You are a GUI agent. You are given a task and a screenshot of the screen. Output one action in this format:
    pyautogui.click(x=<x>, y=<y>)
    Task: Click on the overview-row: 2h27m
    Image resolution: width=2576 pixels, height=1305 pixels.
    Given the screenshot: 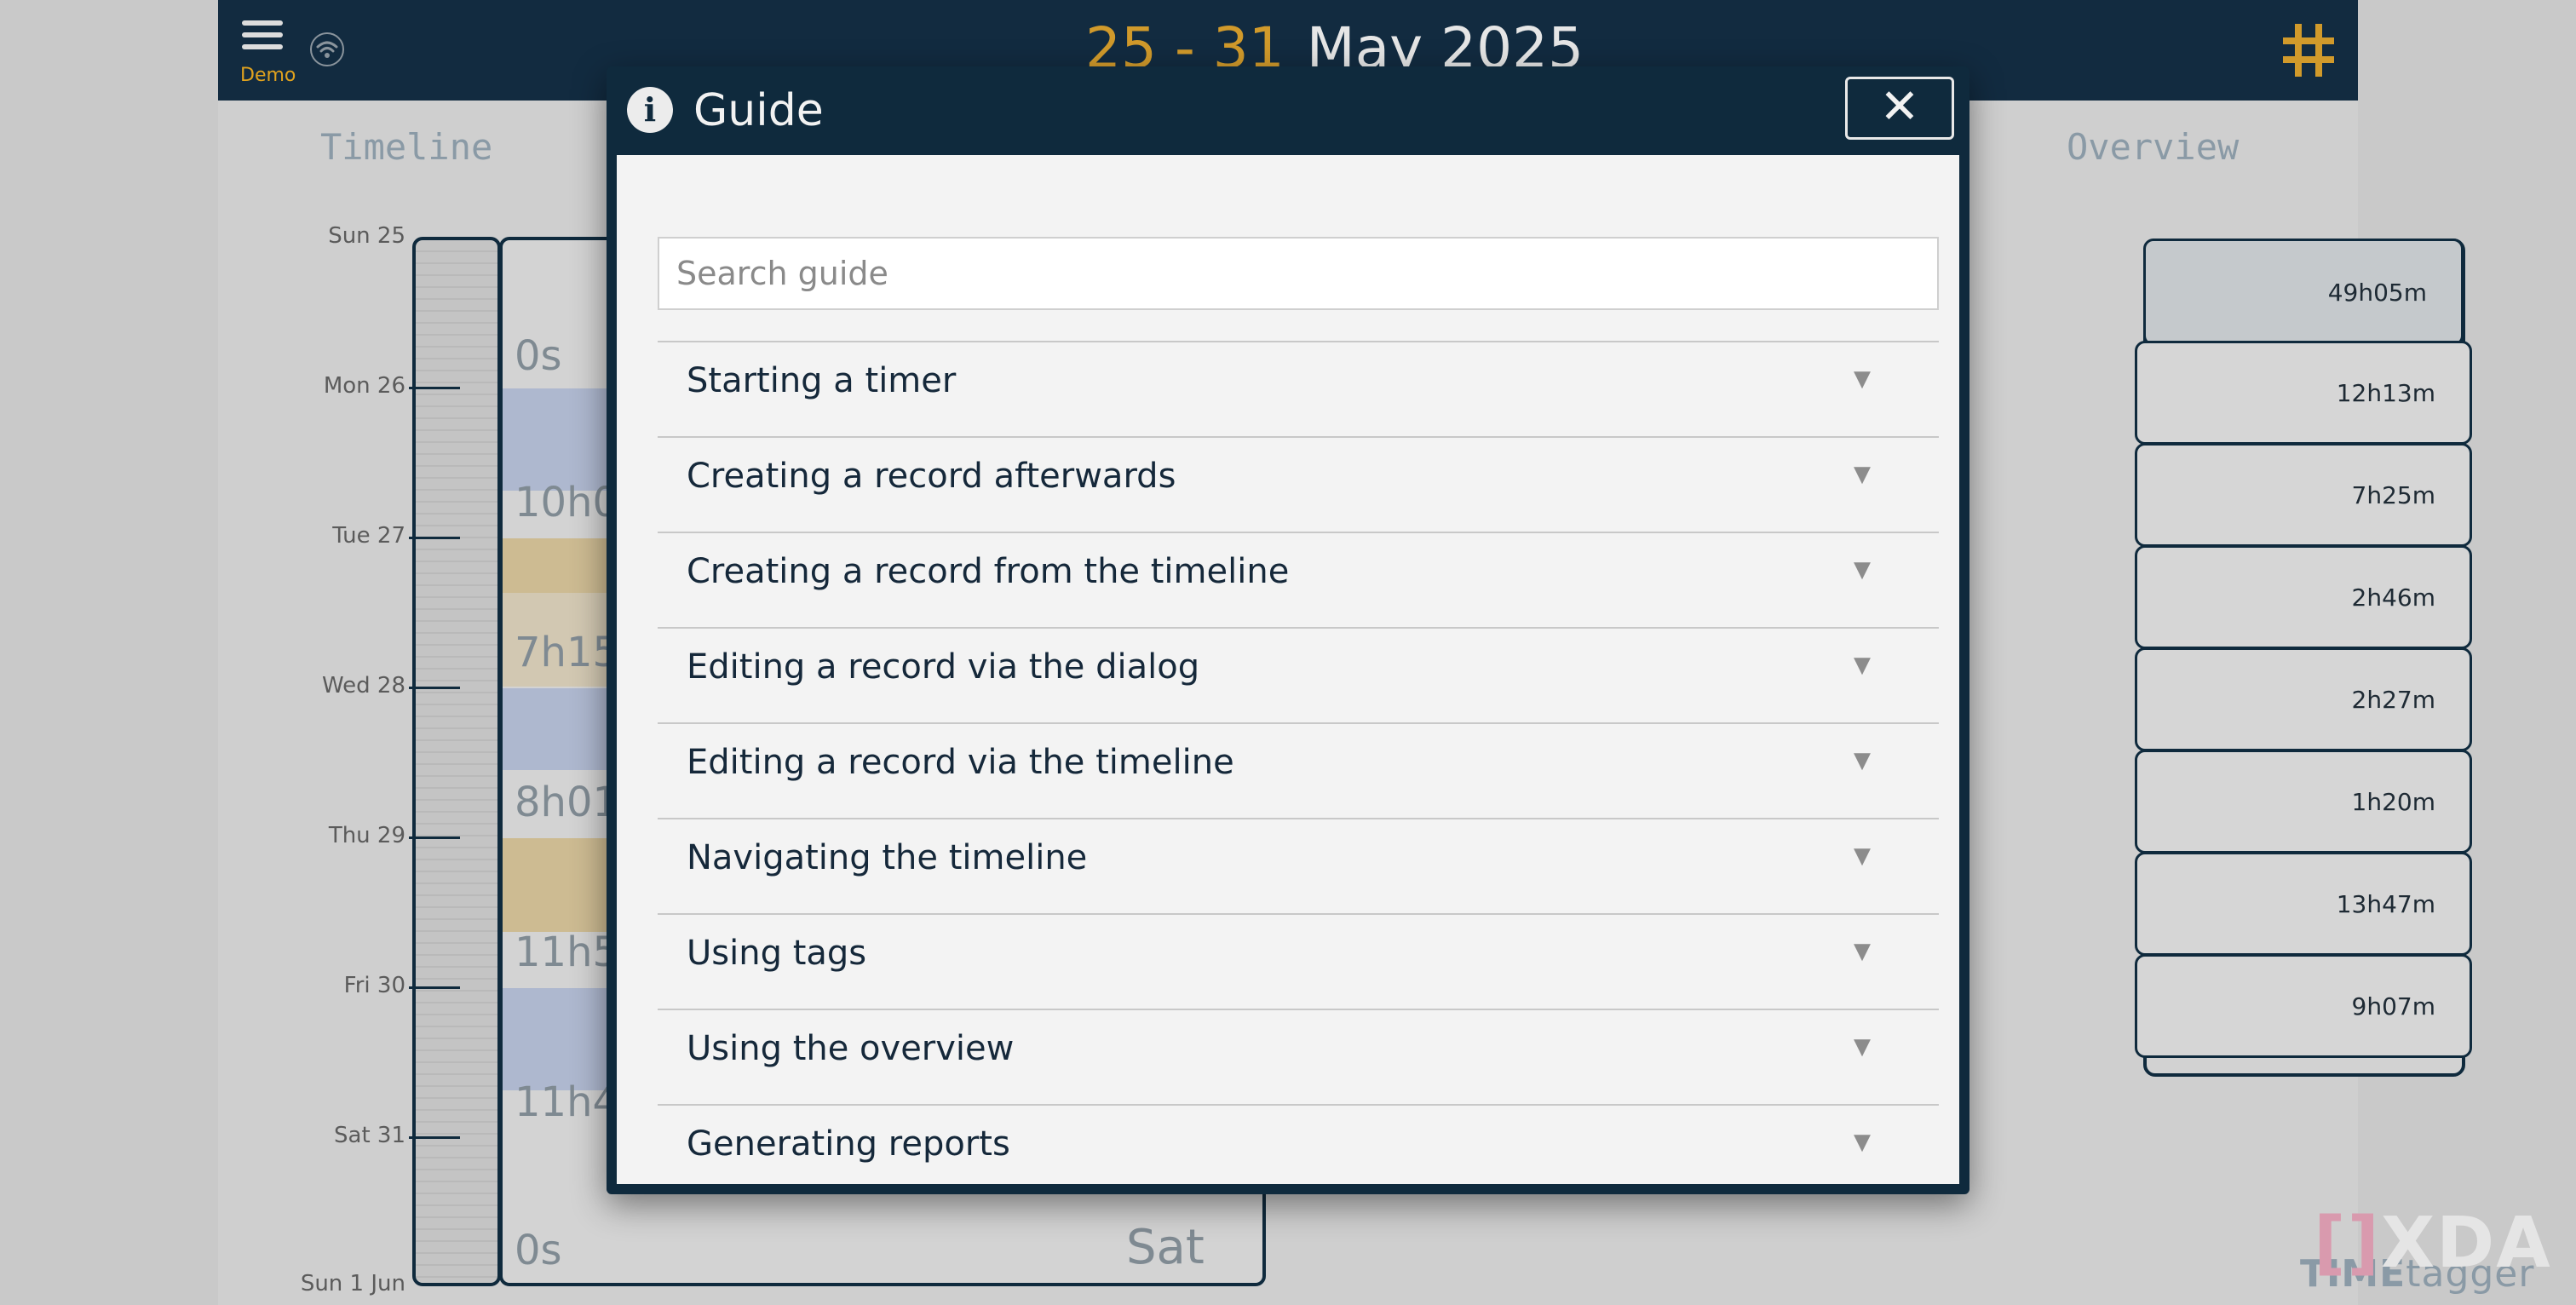 What is the action you would take?
    pyautogui.click(x=2303, y=699)
    